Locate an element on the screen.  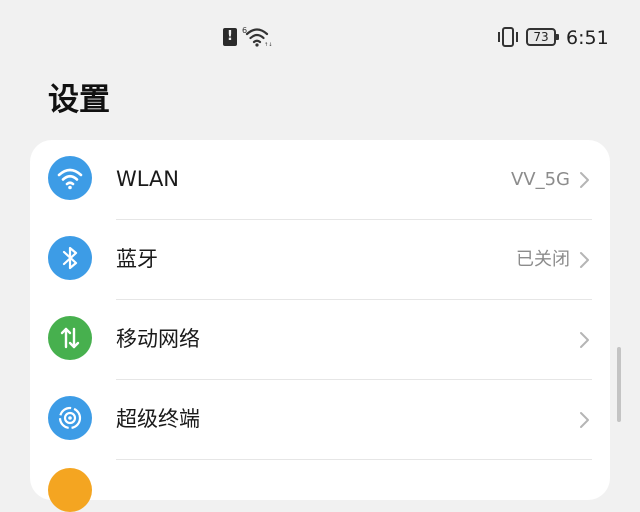
bluetooth-icon is located at coordinates (70, 258).